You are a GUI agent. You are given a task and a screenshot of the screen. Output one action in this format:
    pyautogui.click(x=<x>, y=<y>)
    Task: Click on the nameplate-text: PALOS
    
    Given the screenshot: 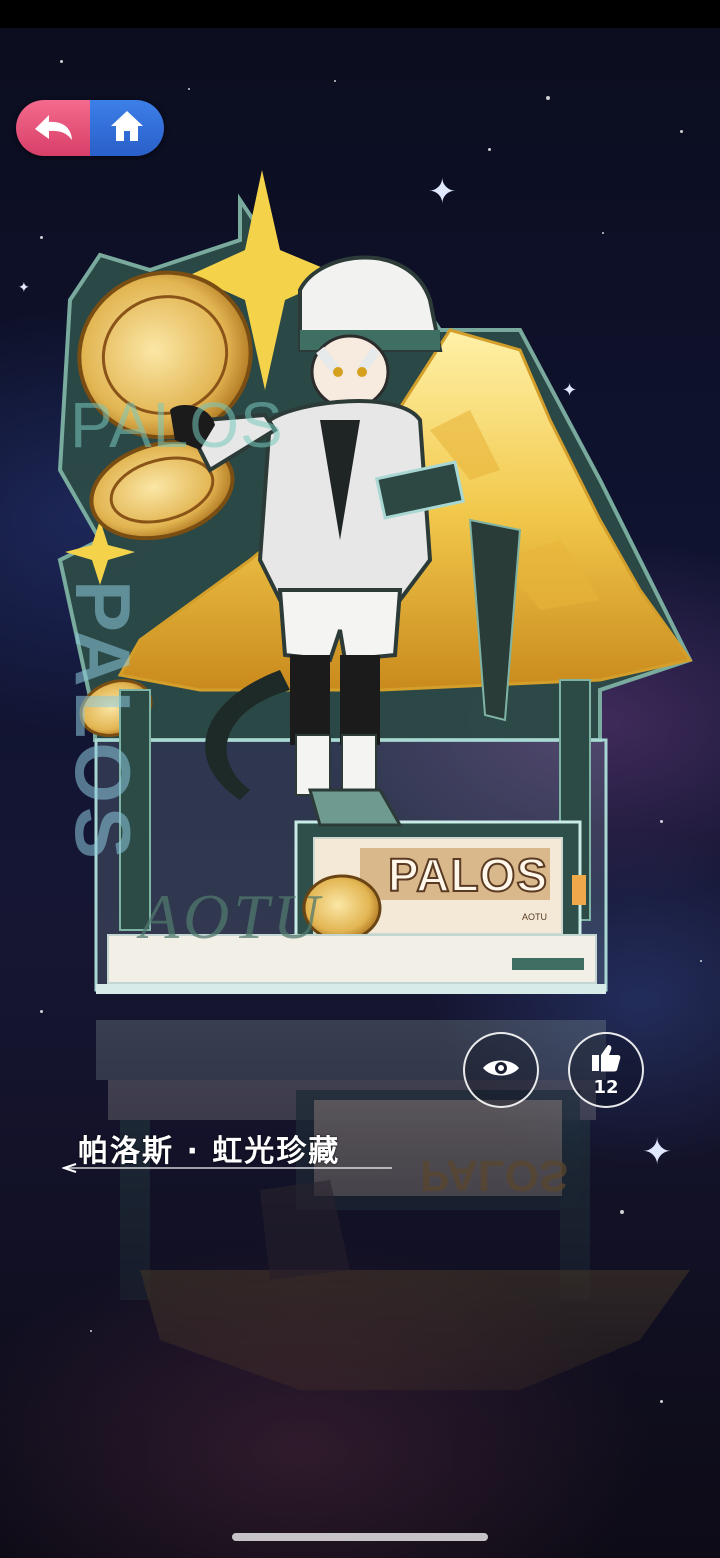 What is the action you would take?
    pyautogui.click(x=468, y=875)
    